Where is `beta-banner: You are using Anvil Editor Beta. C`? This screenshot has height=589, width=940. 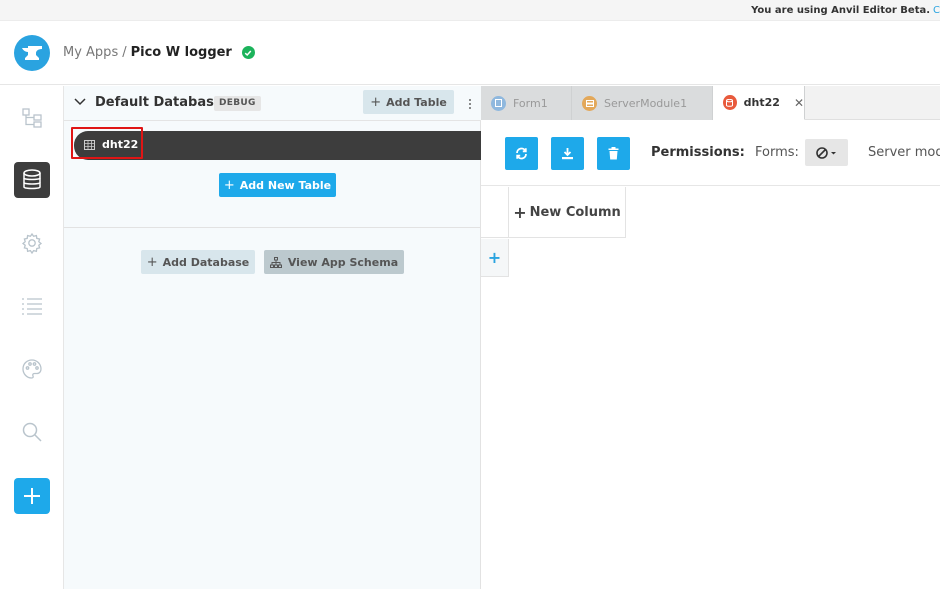
beta-banner: You are using Anvil Editor Beta. C is located at coordinates (470, 10).